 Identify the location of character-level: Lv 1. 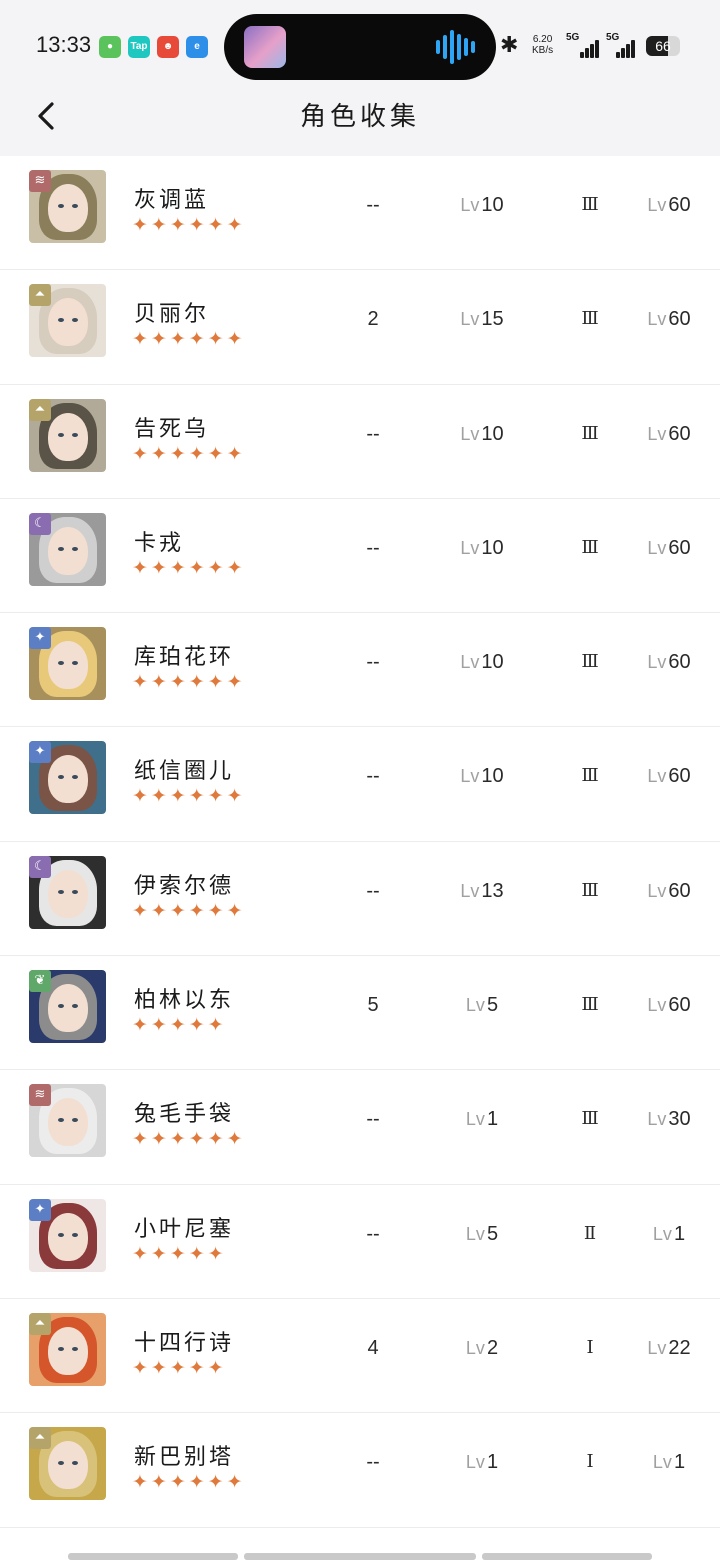
(482, 1462).